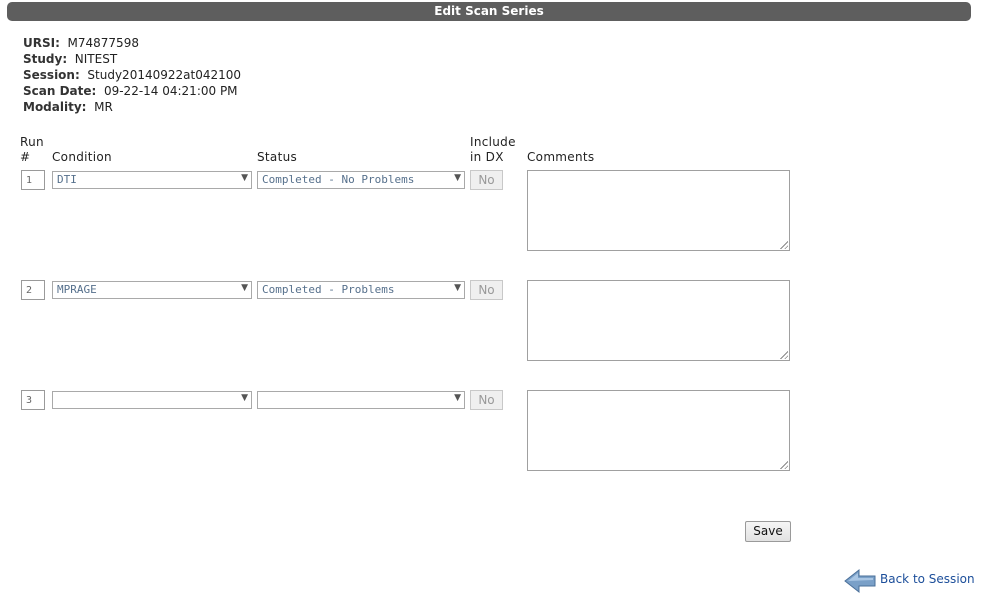 Image resolution: width=987 pixels, height=600 pixels. What do you see at coordinates (152, 290) in the screenshot?
I see `condition-select: MPRAGE ▼` at bounding box center [152, 290].